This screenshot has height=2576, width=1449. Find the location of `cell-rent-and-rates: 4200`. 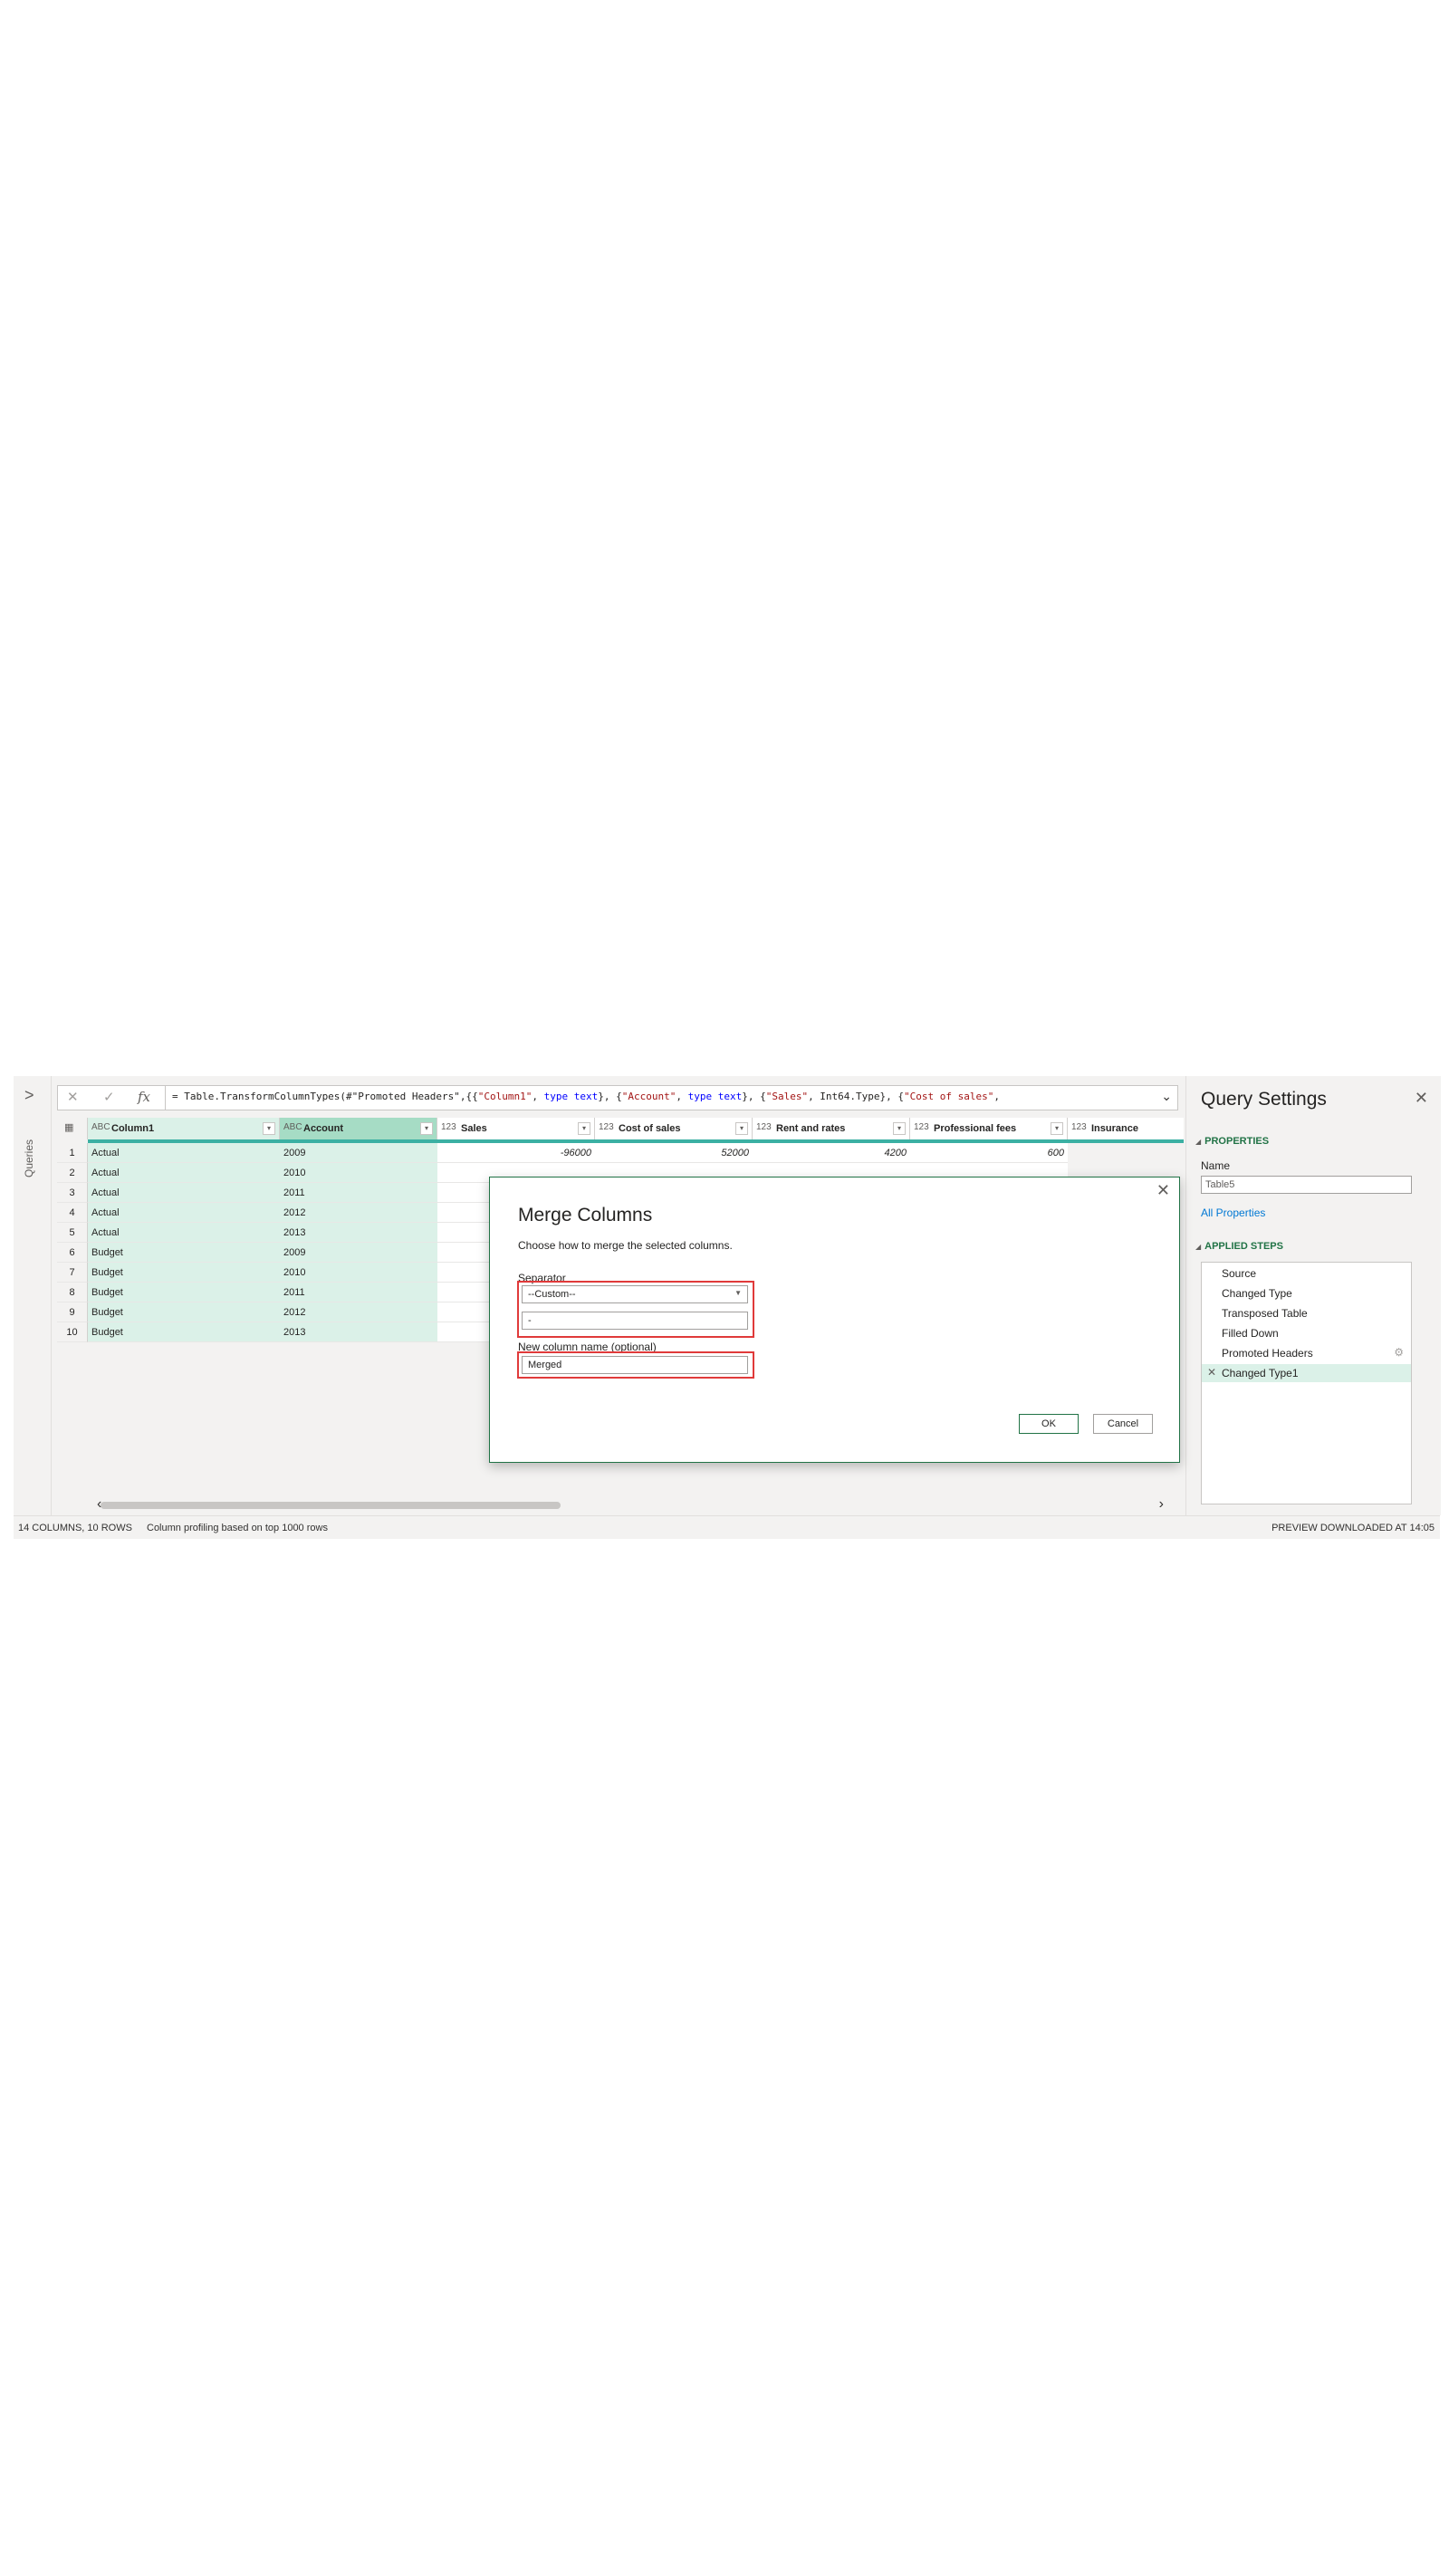

cell-rent-and-rates: 4200 is located at coordinates (831, 1153).